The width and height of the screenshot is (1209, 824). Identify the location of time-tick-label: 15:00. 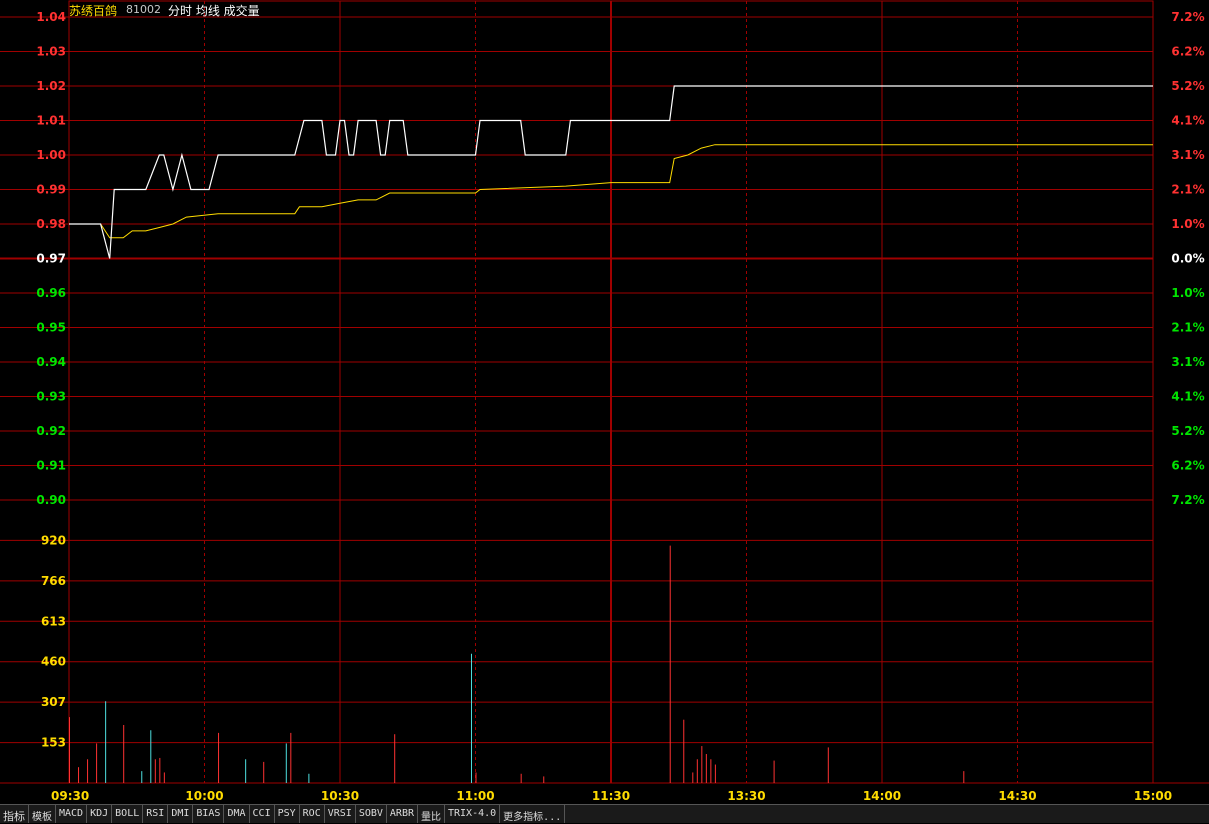
(1153, 796).